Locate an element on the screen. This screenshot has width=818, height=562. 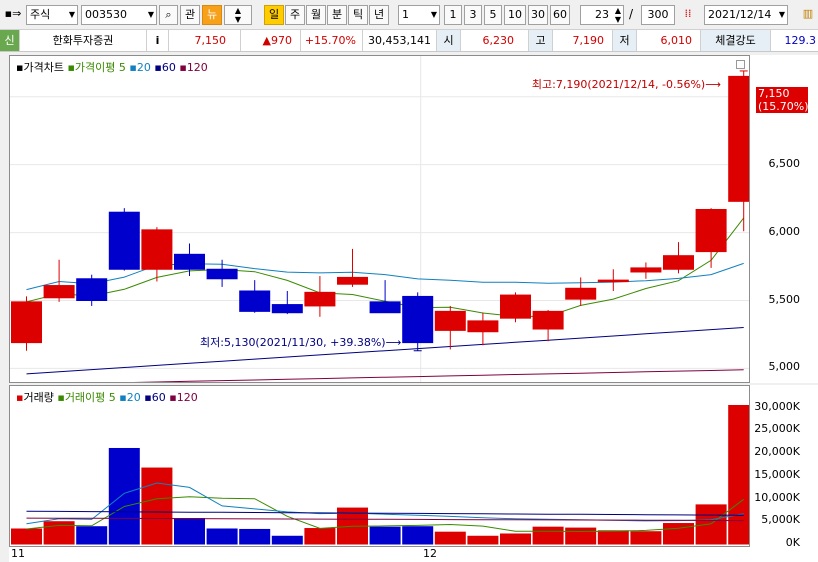
legend-ma5: 5 is located at coordinates (122, 67).